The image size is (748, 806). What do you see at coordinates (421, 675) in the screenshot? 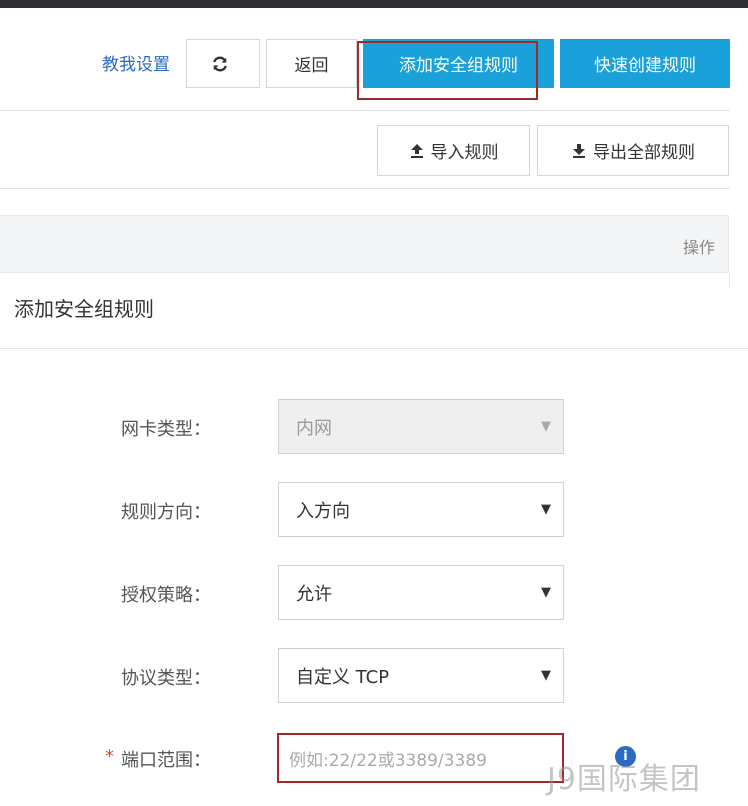
I see `protocol-select: 自定义 TCP ▼` at bounding box center [421, 675].